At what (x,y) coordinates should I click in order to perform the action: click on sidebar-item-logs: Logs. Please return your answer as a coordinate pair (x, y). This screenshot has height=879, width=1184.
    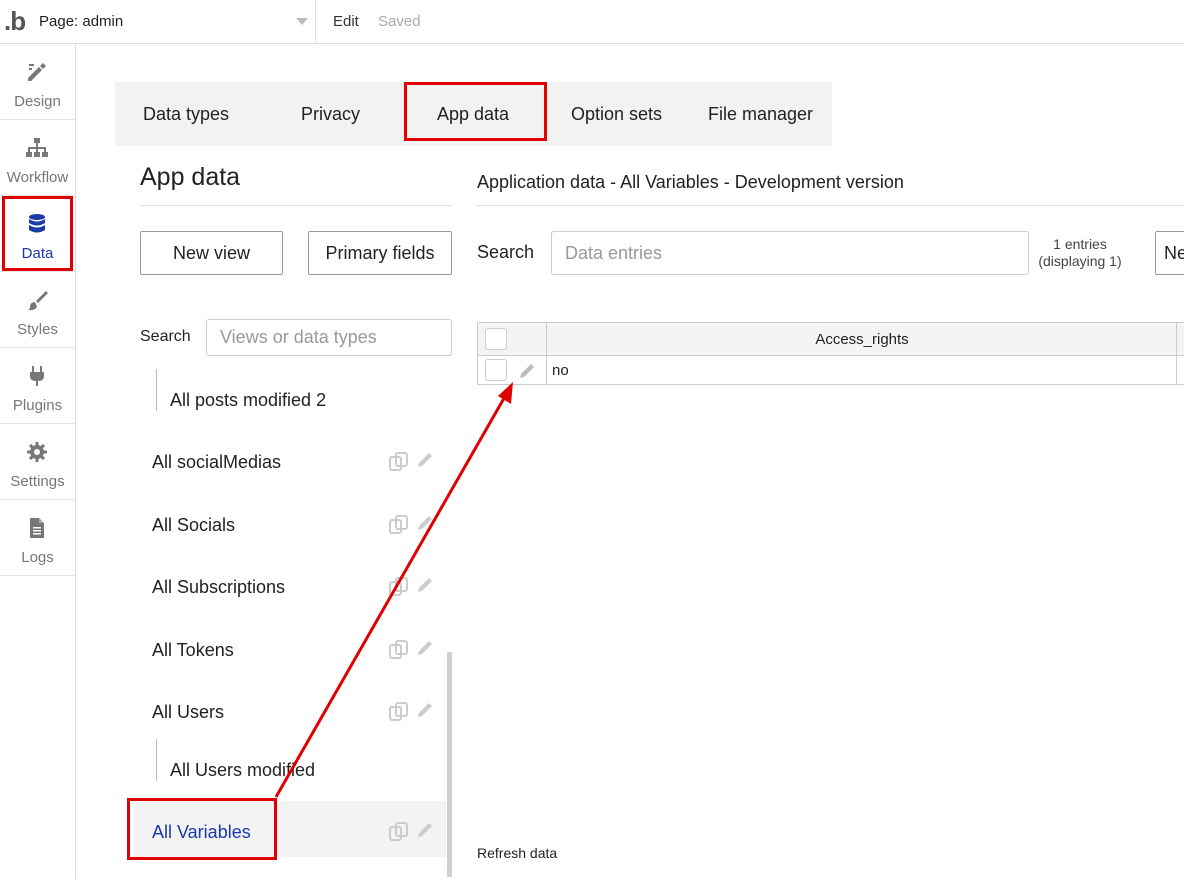
    Looking at the image, I should click on (37, 538).